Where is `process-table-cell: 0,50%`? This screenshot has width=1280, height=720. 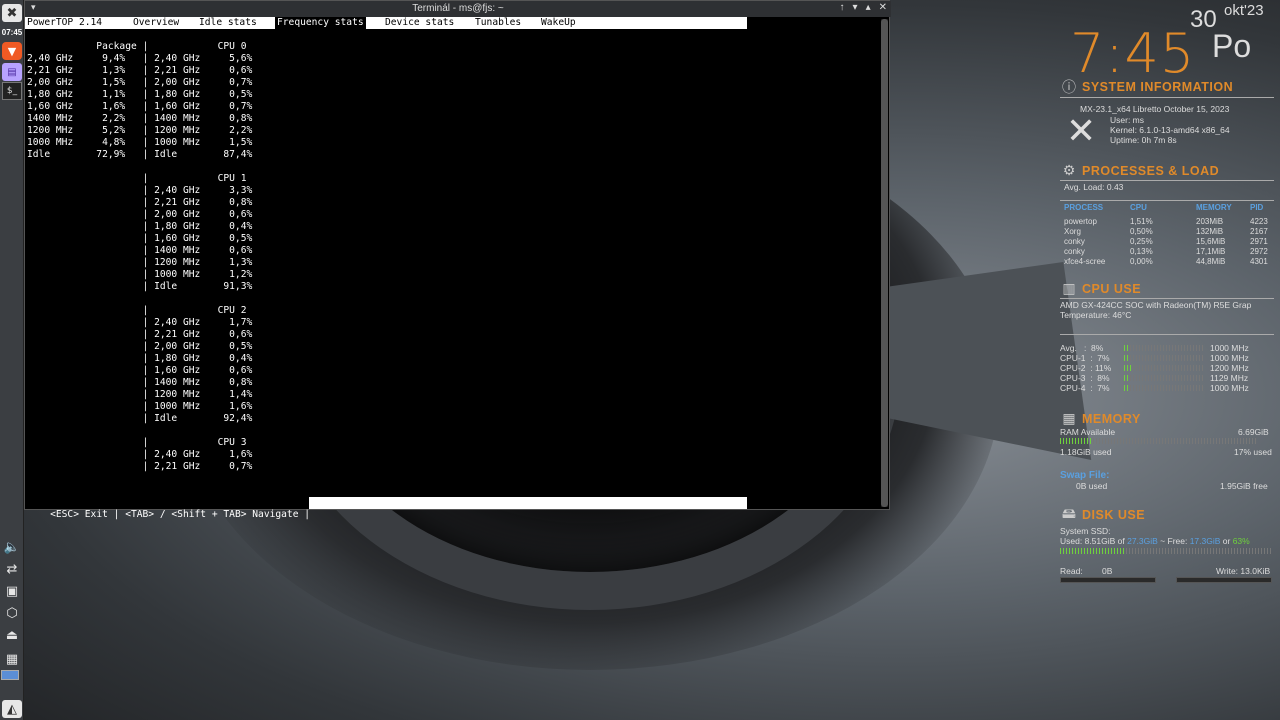 process-table-cell: 0,50% is located at coordinates (1141, 231).